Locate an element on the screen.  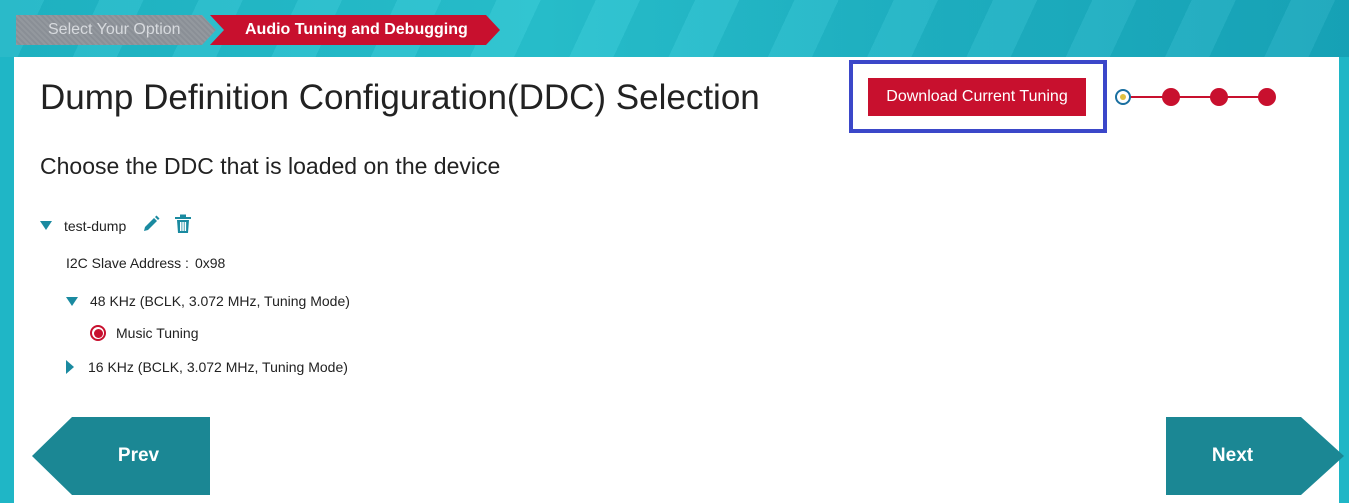
breadcrumb-select-option: Select Your Option is located at coordinates (116, 30).